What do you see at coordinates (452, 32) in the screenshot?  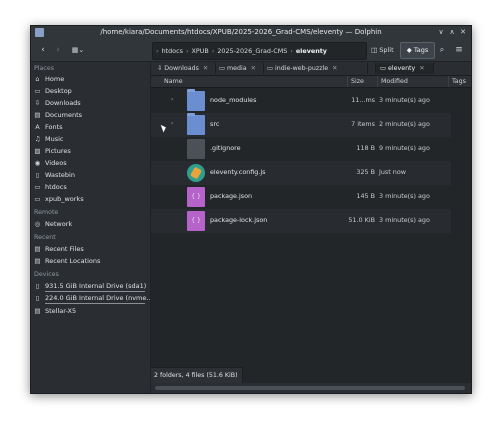 I see `maximize-button: ∧` at bounding box center [452, 32].